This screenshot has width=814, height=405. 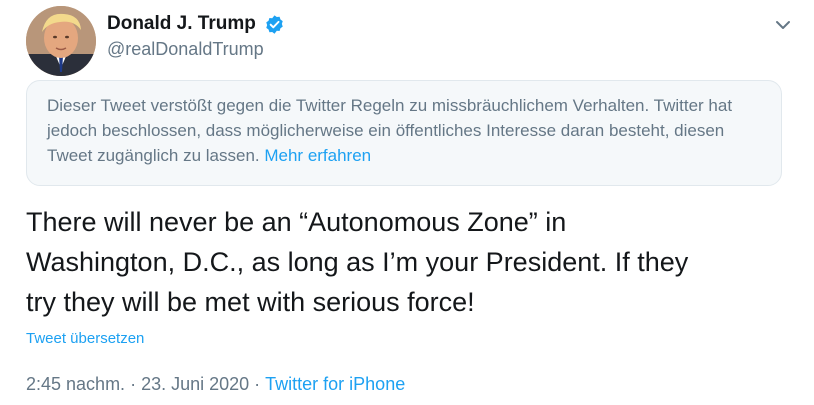 I want to click on avatar, so click(x=61, y=41).